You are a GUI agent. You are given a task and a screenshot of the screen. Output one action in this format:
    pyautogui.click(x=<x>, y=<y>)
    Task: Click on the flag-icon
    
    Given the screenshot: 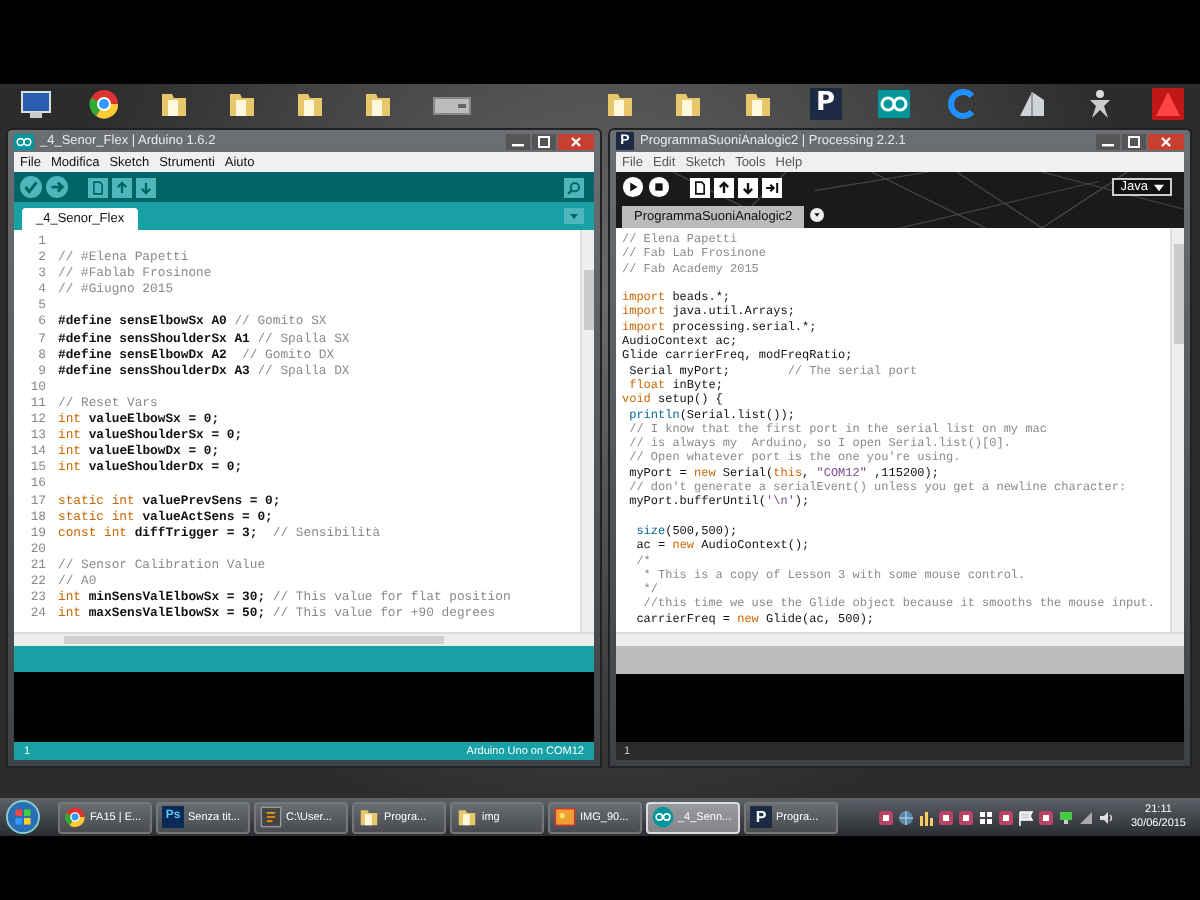 What is the action you would take?
    pyautogui.click(x=1026, y=817)
    